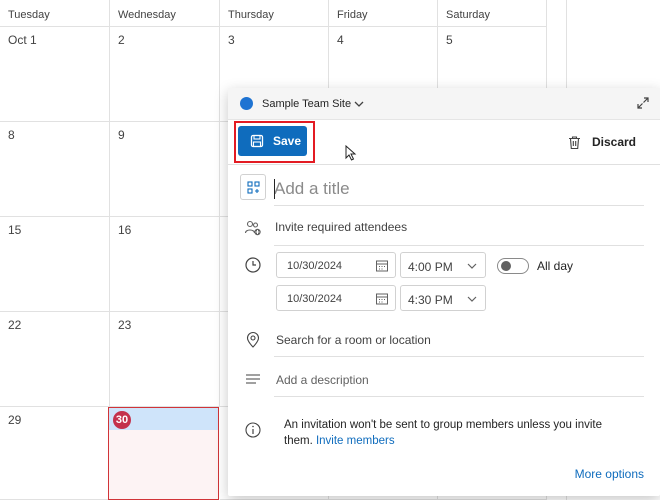 The height and width of the screenshot is (500, 660). I want to click on day-header: Tuesday, so click(55, 13).